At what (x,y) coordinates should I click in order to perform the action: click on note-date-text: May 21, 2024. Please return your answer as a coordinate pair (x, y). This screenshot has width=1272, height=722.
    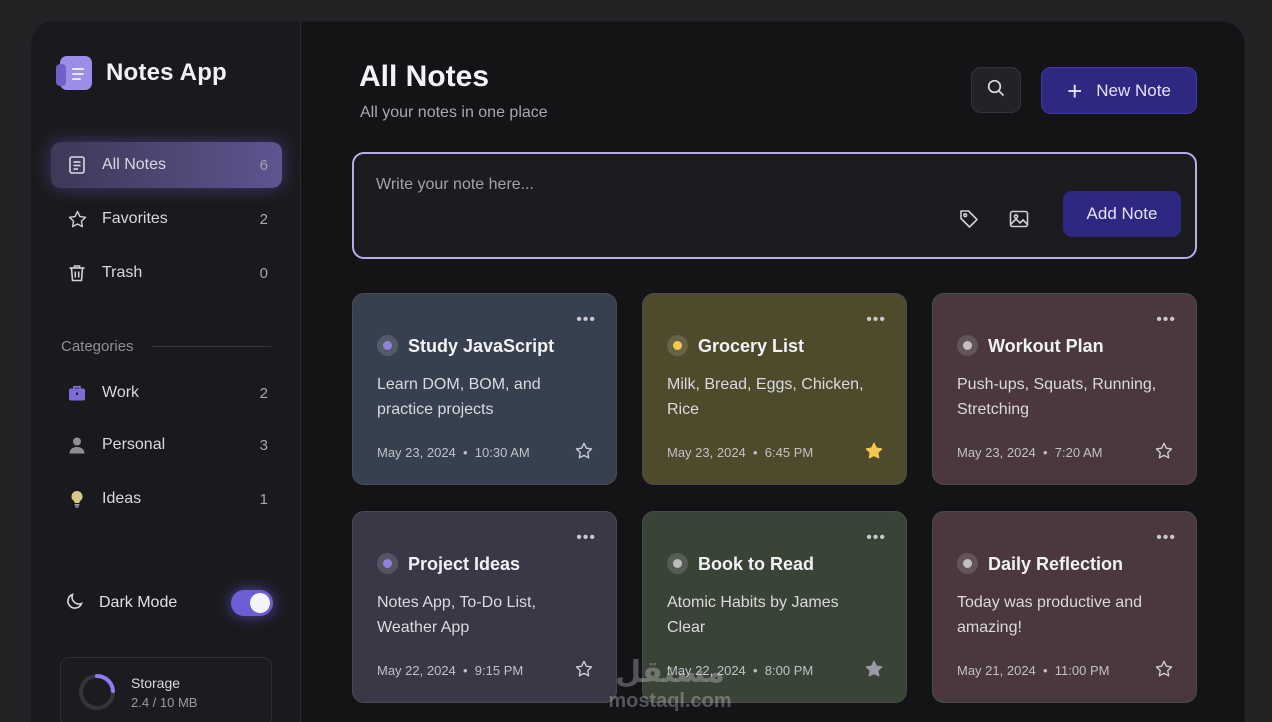
    Looking at the image, I should click on (996, 670).